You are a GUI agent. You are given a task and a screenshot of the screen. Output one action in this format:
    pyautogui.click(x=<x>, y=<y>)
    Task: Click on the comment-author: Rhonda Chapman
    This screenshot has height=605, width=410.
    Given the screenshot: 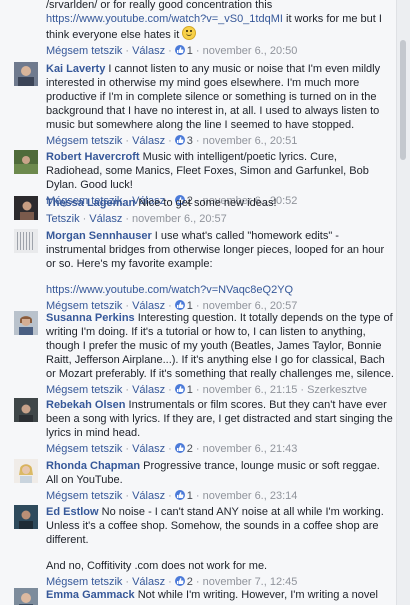 What is the action you would take?
    pyautogui.click(x=93, y=466)
    